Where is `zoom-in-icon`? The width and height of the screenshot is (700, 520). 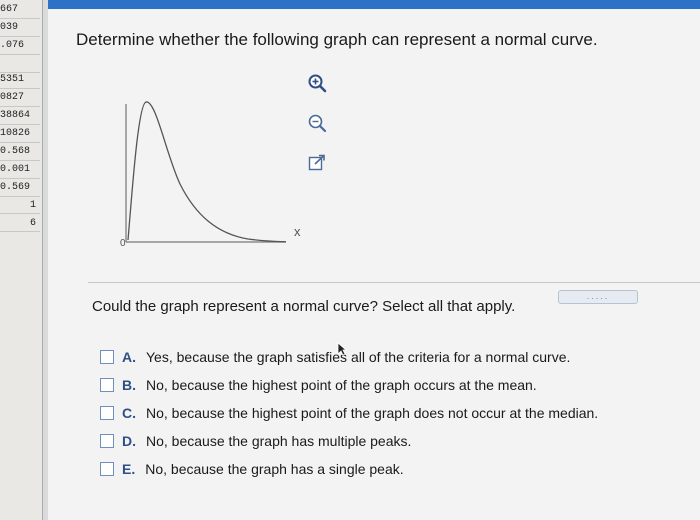
zoom-in-icon is located at coordinates (317, 83).